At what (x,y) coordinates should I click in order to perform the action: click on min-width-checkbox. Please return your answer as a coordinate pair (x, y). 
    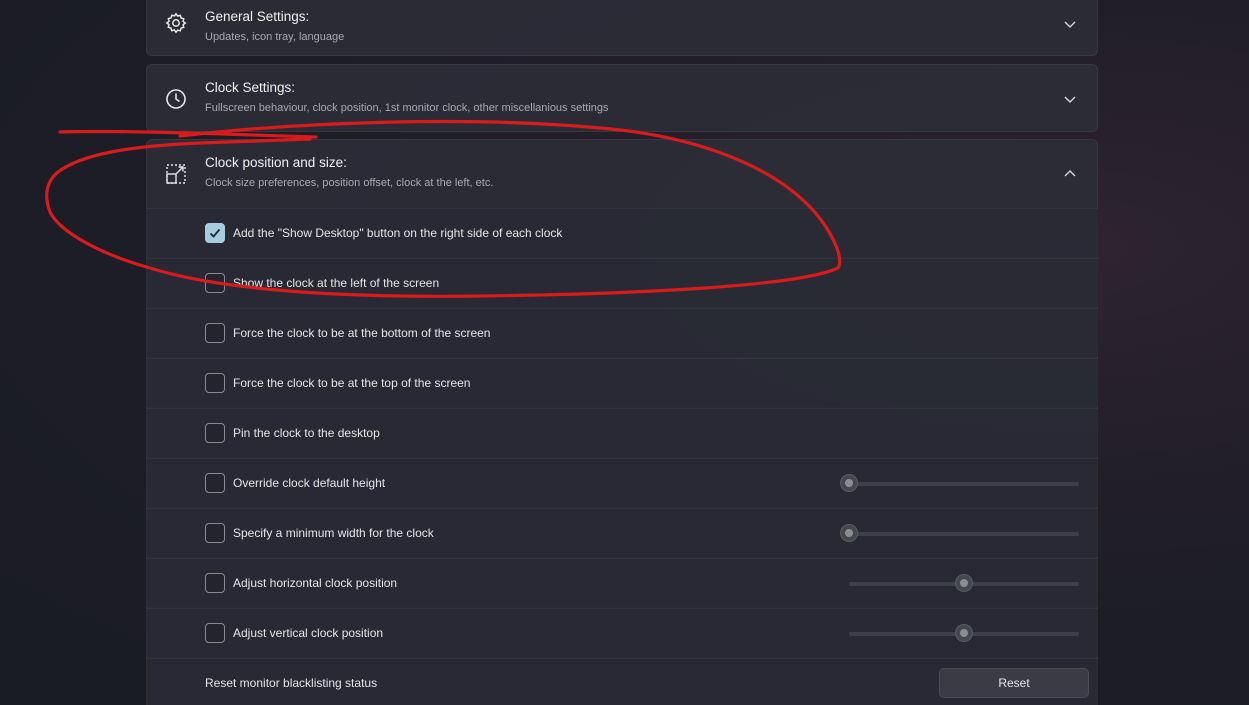
    Looking at the image, I should click on (215, 533).